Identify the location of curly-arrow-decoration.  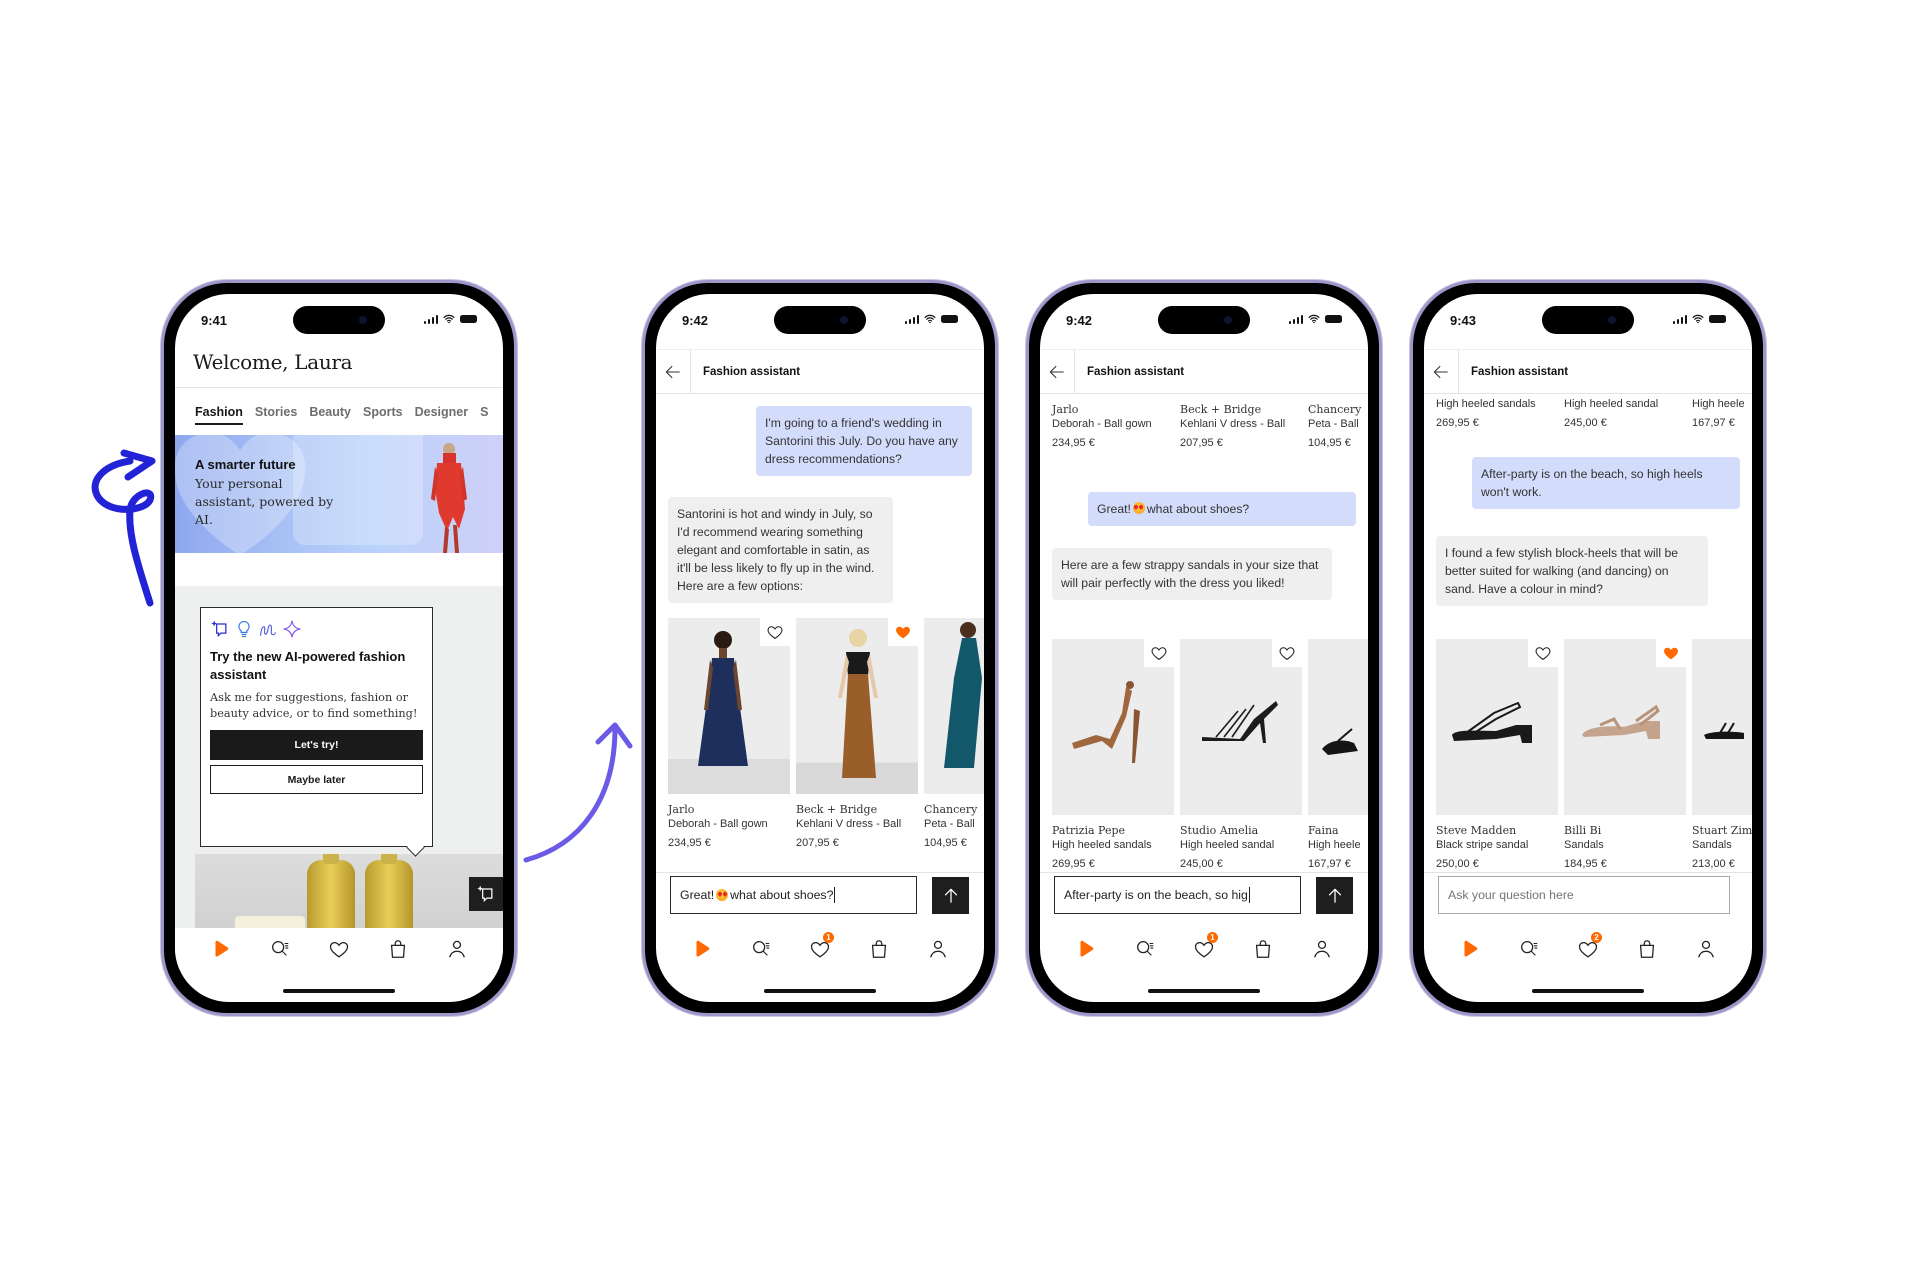
(123, 528).